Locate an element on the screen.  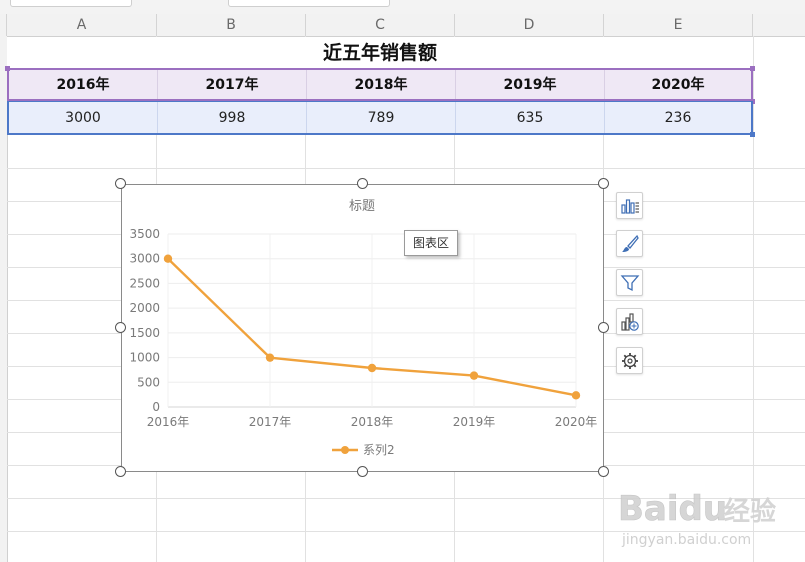
value-cell: 635 is located at coordinates (530, 117).